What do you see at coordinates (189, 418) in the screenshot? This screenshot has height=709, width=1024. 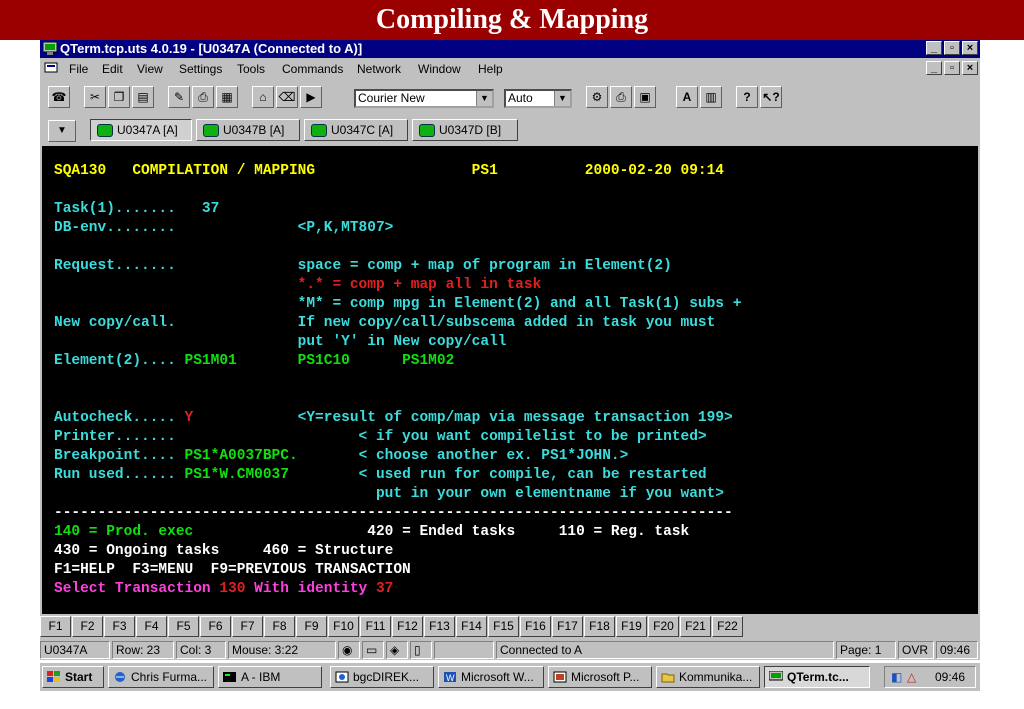 I see `terminal-text: Y` at bounding box center [189, 418].